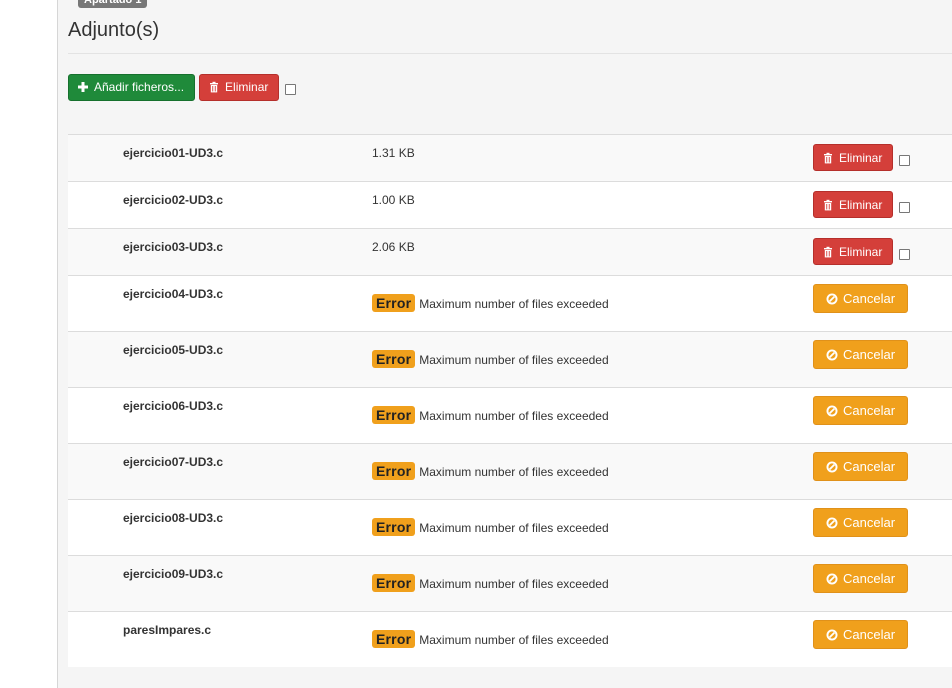 Image resolution: width=952 pixels, height=688 pixels. I want to click on file-name: ejercicio06-UD3.c, so click(173, 406).